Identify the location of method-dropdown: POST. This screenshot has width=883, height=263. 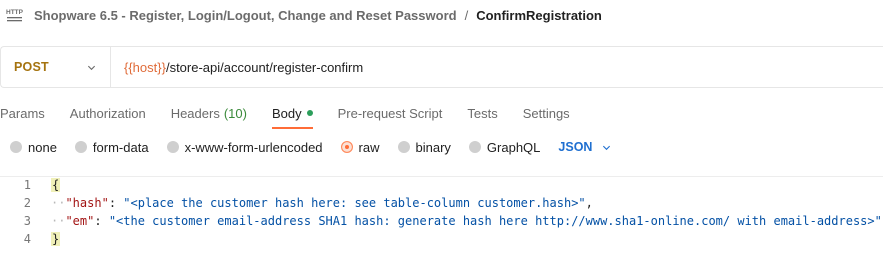
(56, 67).